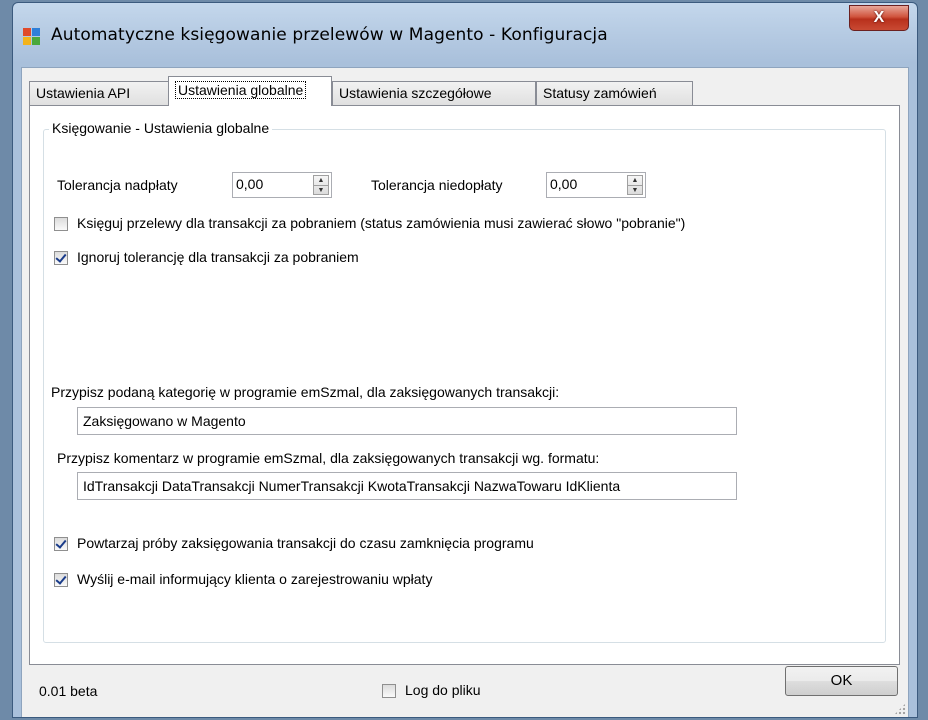  What do you see at coordinates (61, 258) in the screenshot?
I see `ignore-tolerance-checkbox` at bounding box center [61, 258].